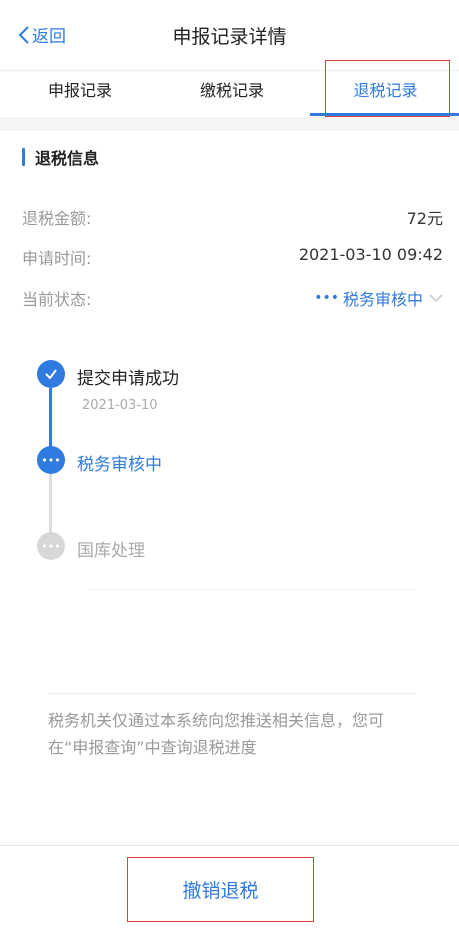 Image resolution: width=459 pixels, height=931 pixels. I want to click on check-icon, so click(51, 374).